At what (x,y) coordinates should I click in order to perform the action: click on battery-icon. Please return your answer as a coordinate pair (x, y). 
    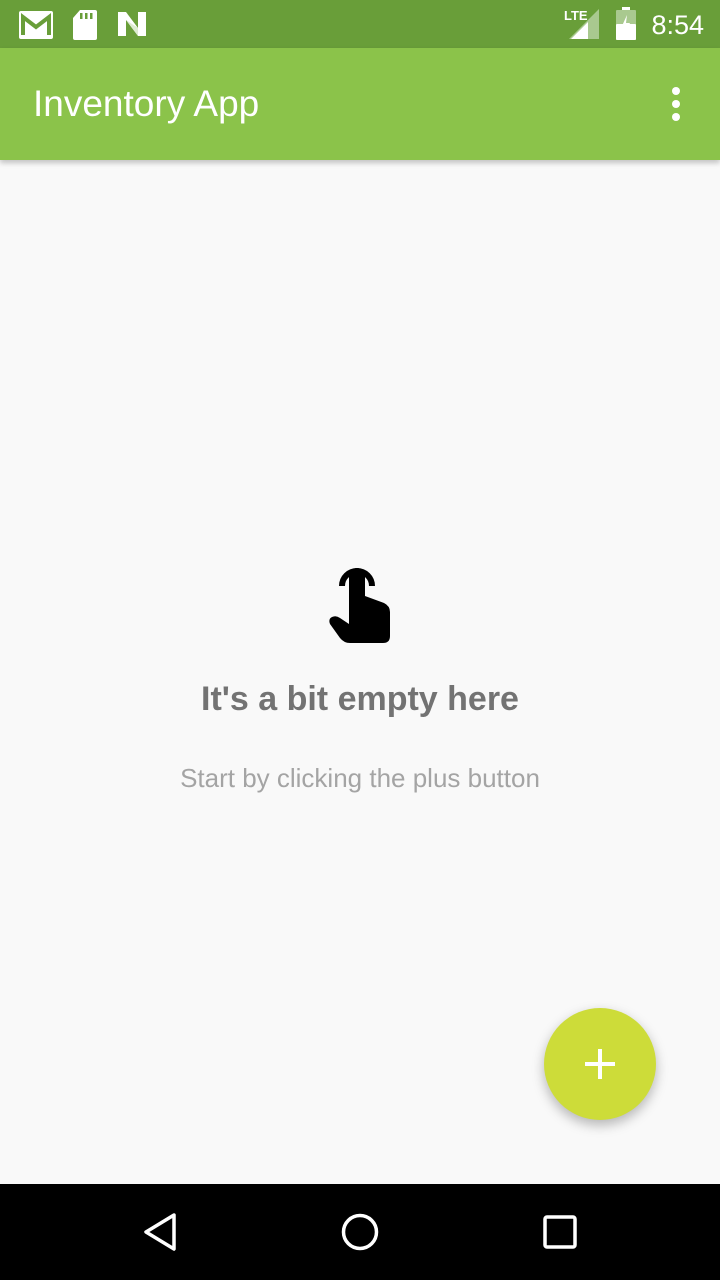
    Looking at the image, I should click on (626, 23).